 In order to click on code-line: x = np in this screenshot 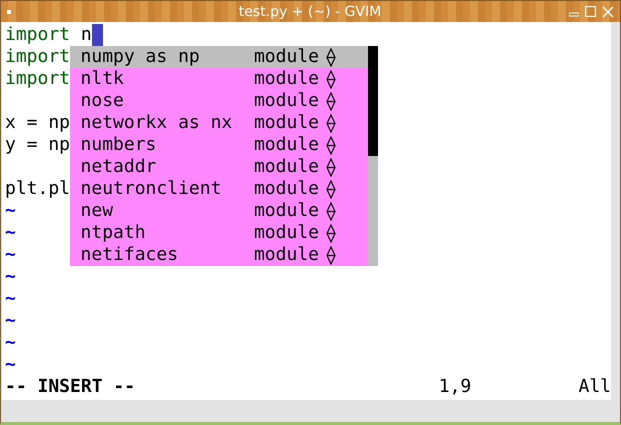, I will do `click(37, 123)`.